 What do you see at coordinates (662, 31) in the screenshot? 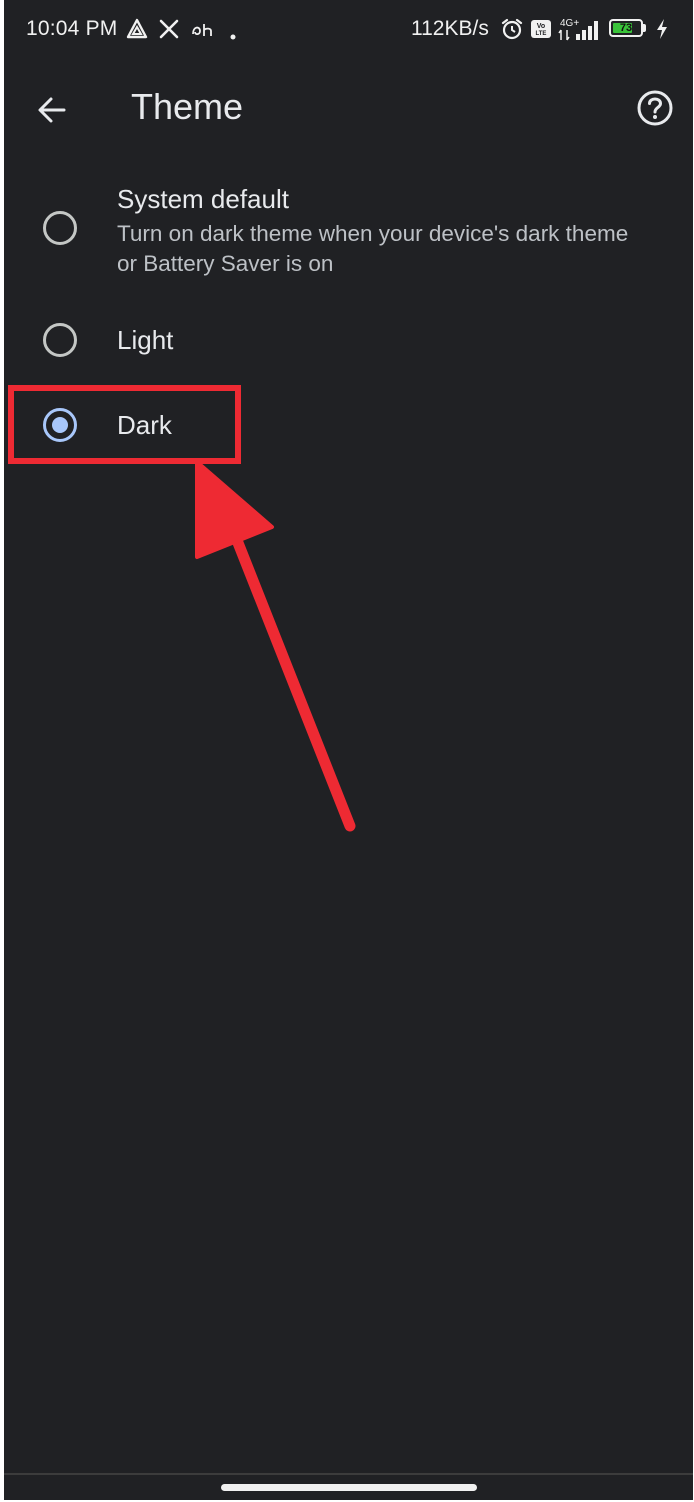
I see `charging-bolt-icon` at bounding box center [662, 31].